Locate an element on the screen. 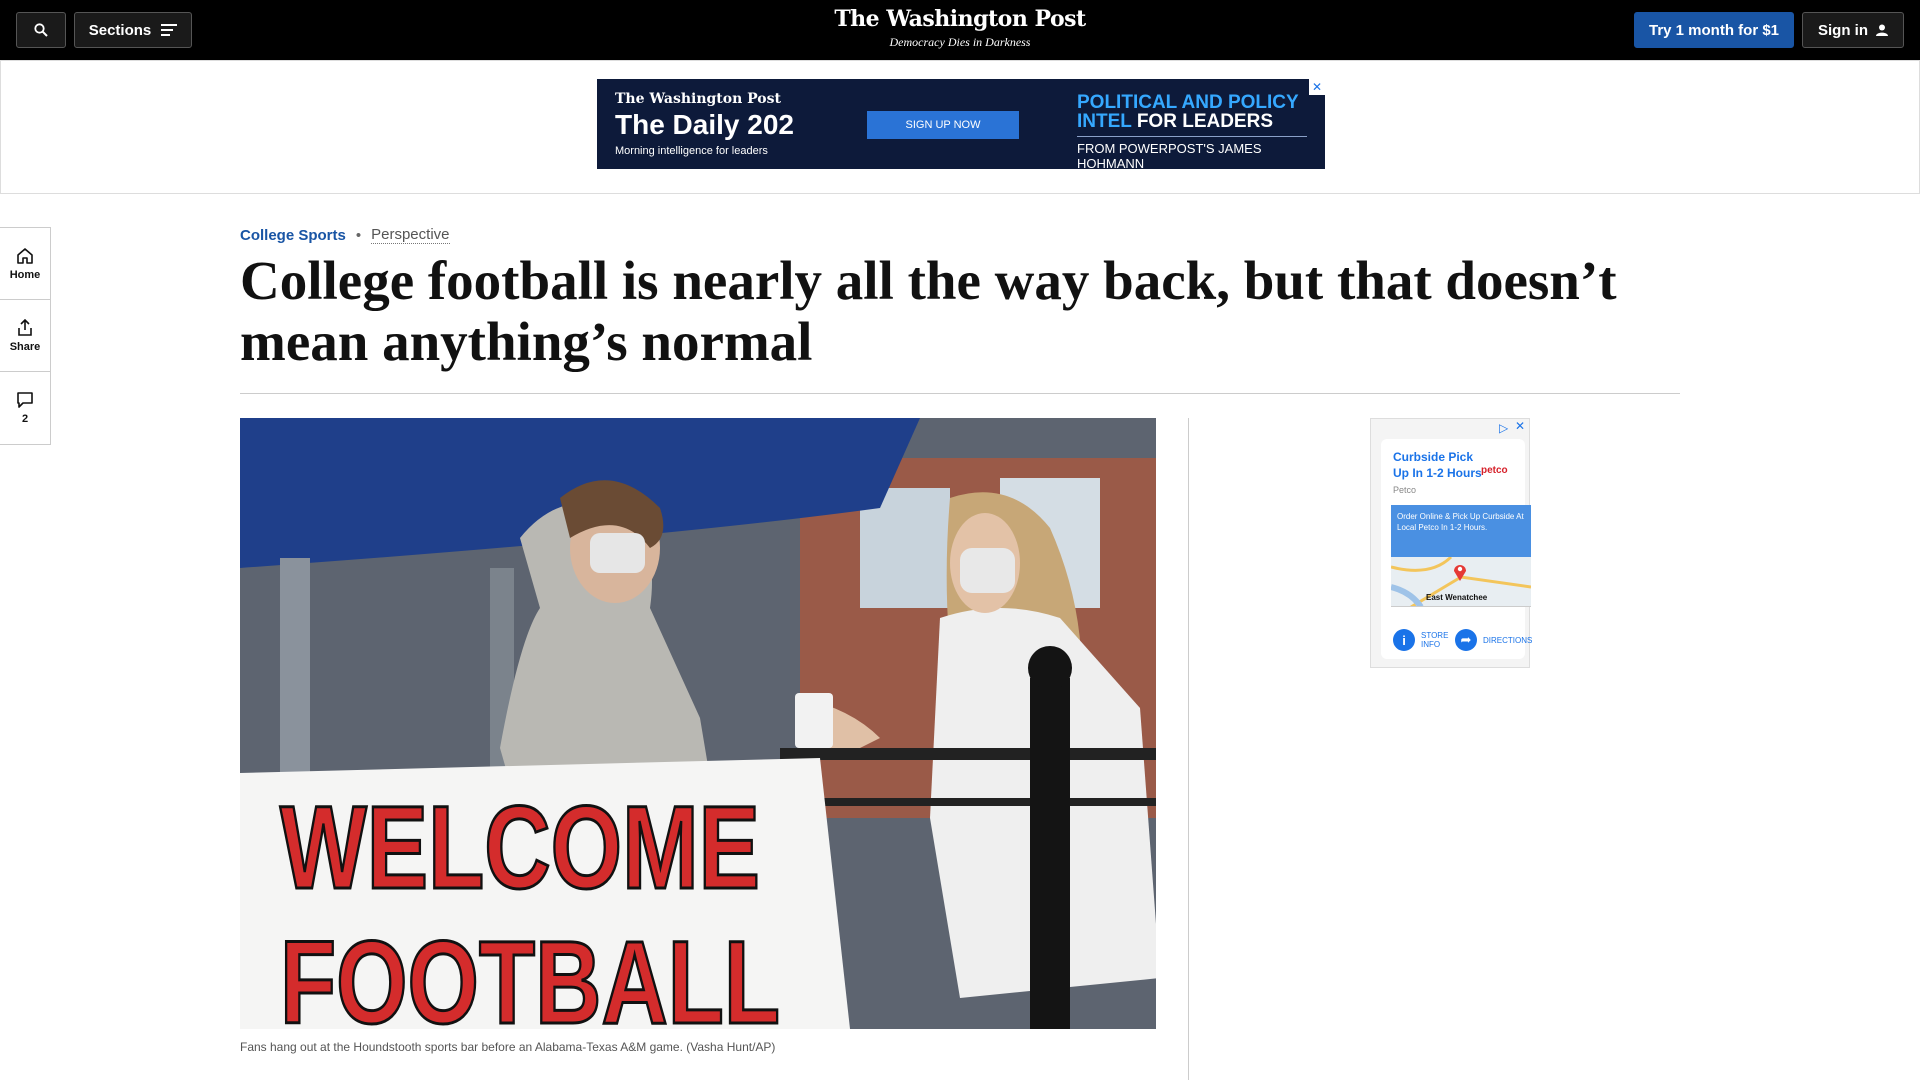  ad-headline-blue: INTEL is located at coordinates (1104, 121).